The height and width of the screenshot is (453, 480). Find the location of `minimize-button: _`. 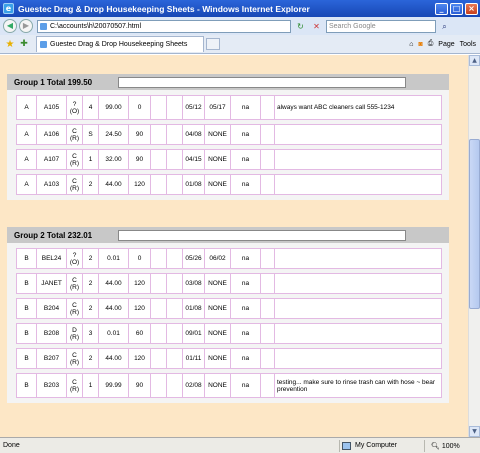

minimize-button: _ is located at coordinates (441, 8).